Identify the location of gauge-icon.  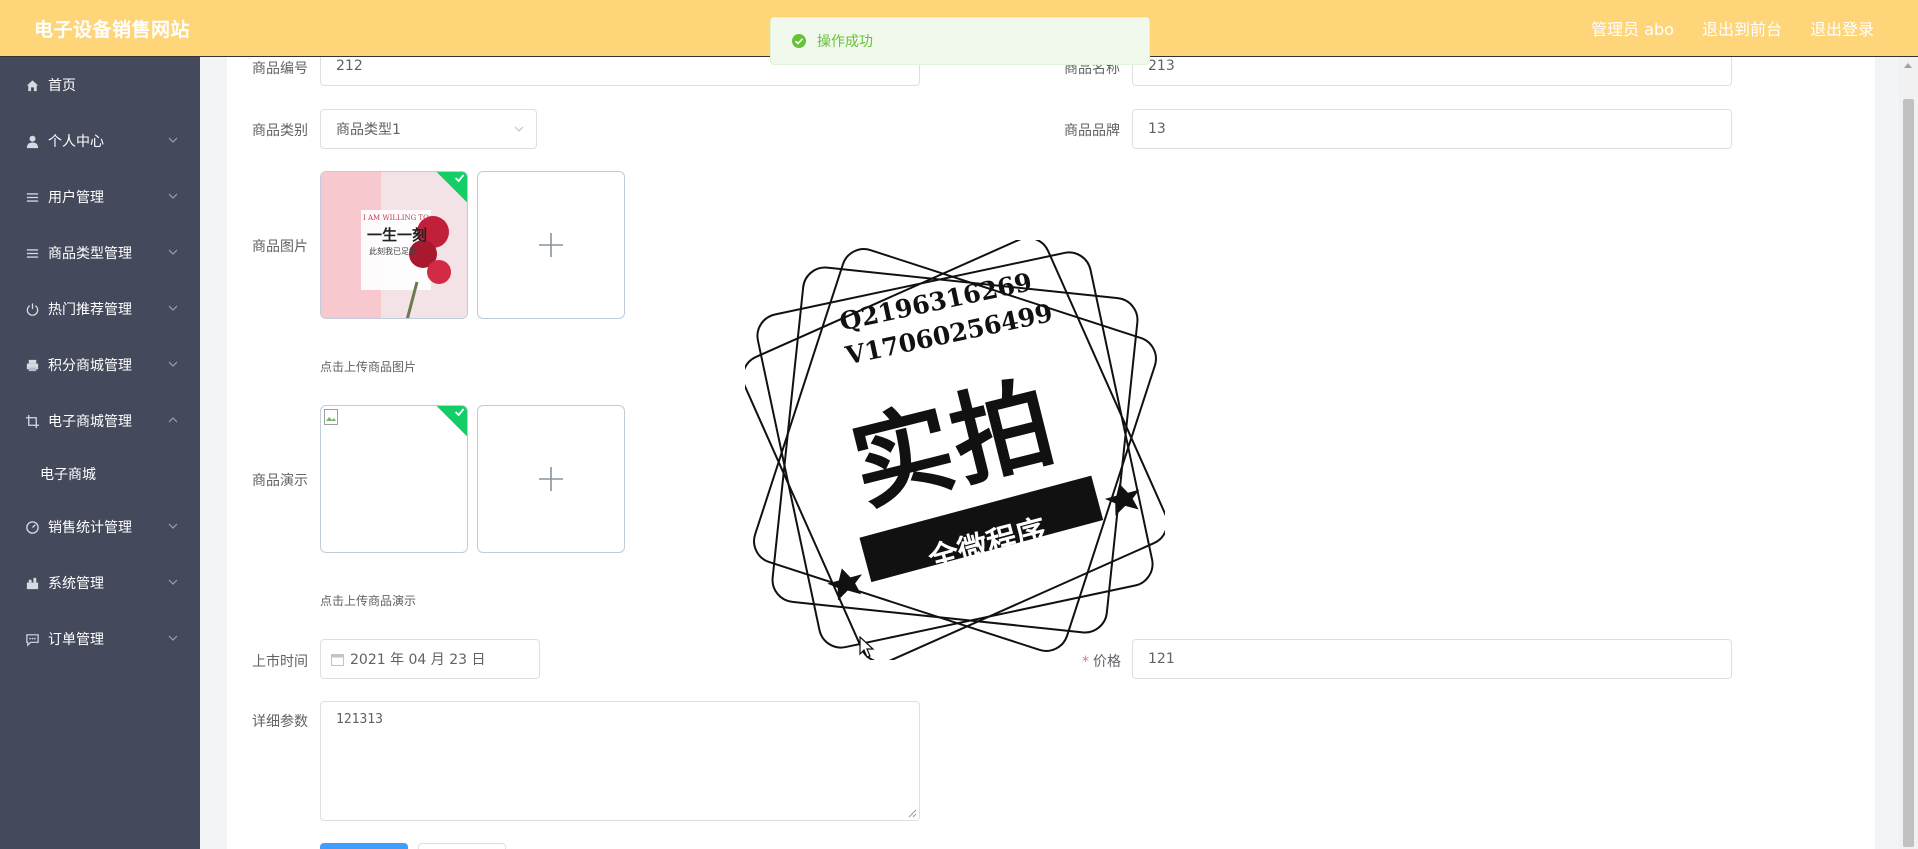
(32, 527).